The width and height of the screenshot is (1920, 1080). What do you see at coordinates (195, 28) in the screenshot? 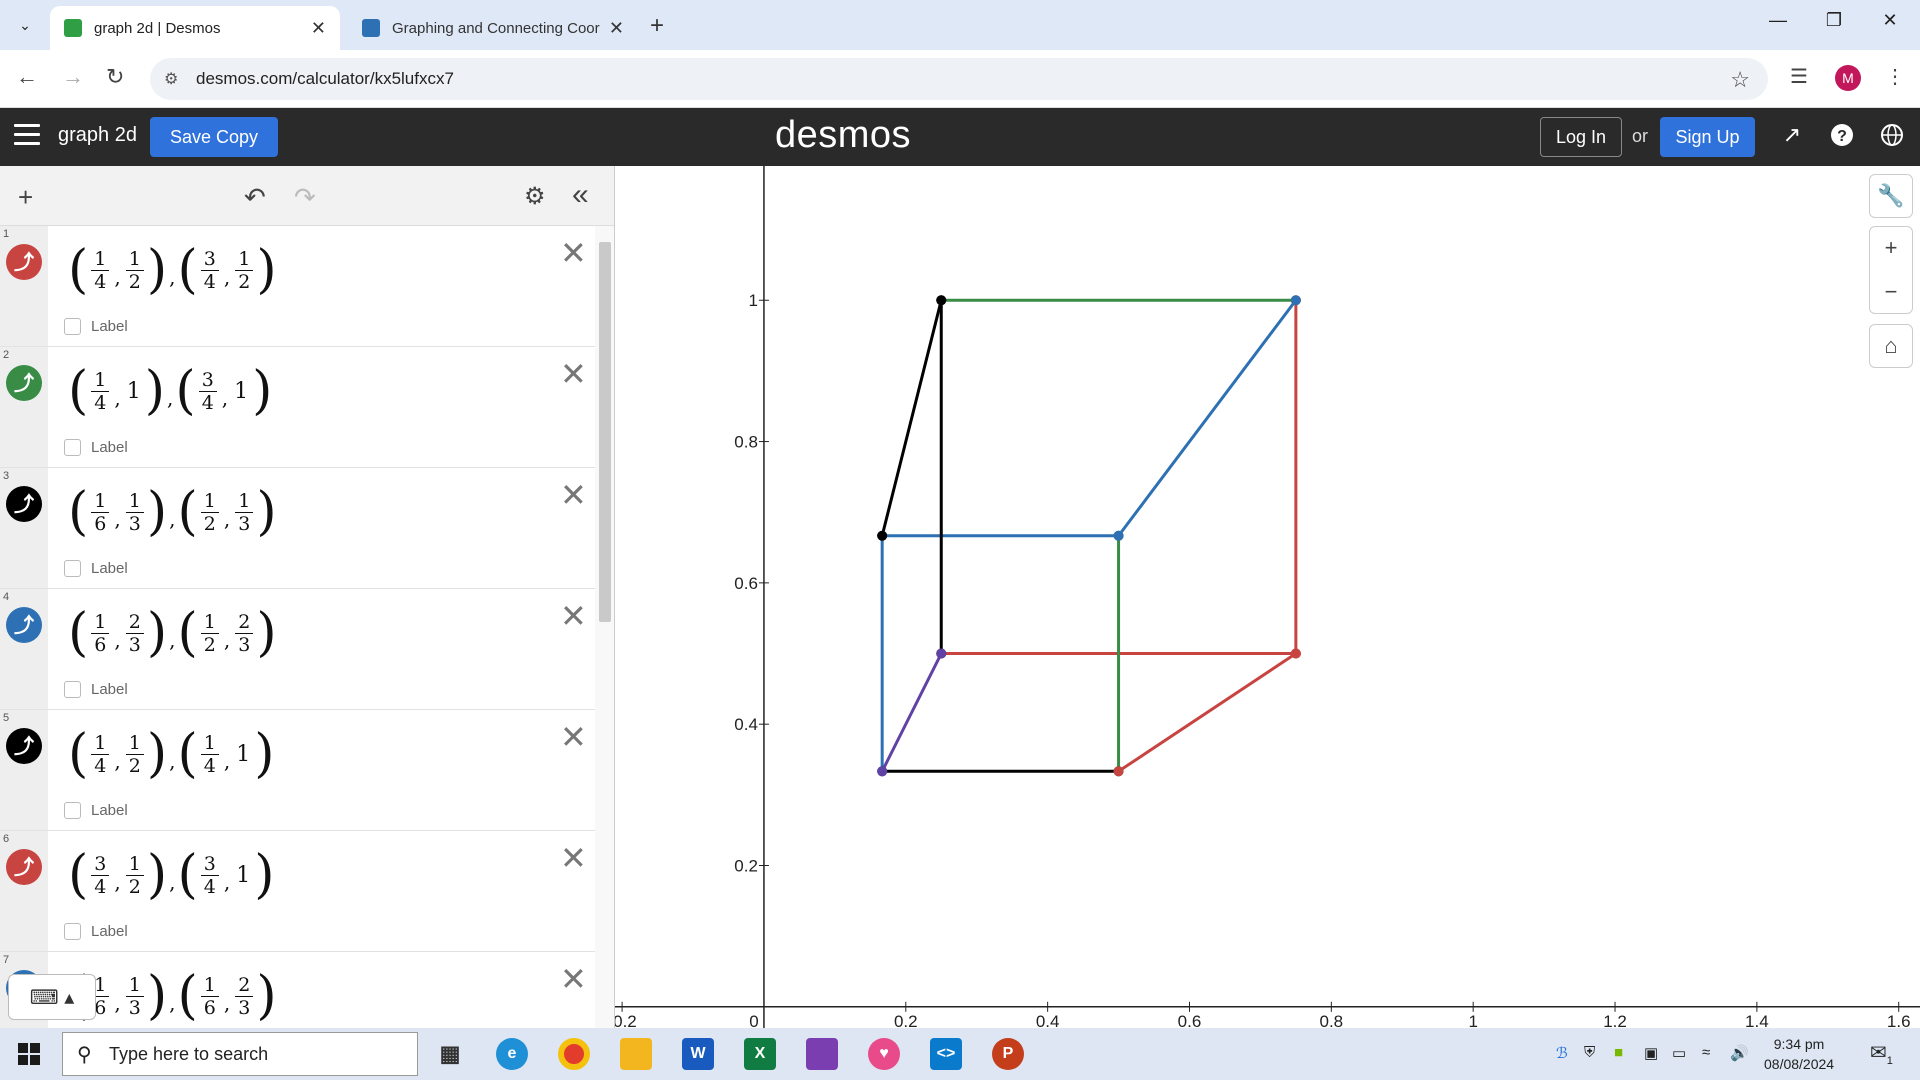
I see `tab-desmos: graph 2d | Desmos ✕` at bounding box center [195, 28].